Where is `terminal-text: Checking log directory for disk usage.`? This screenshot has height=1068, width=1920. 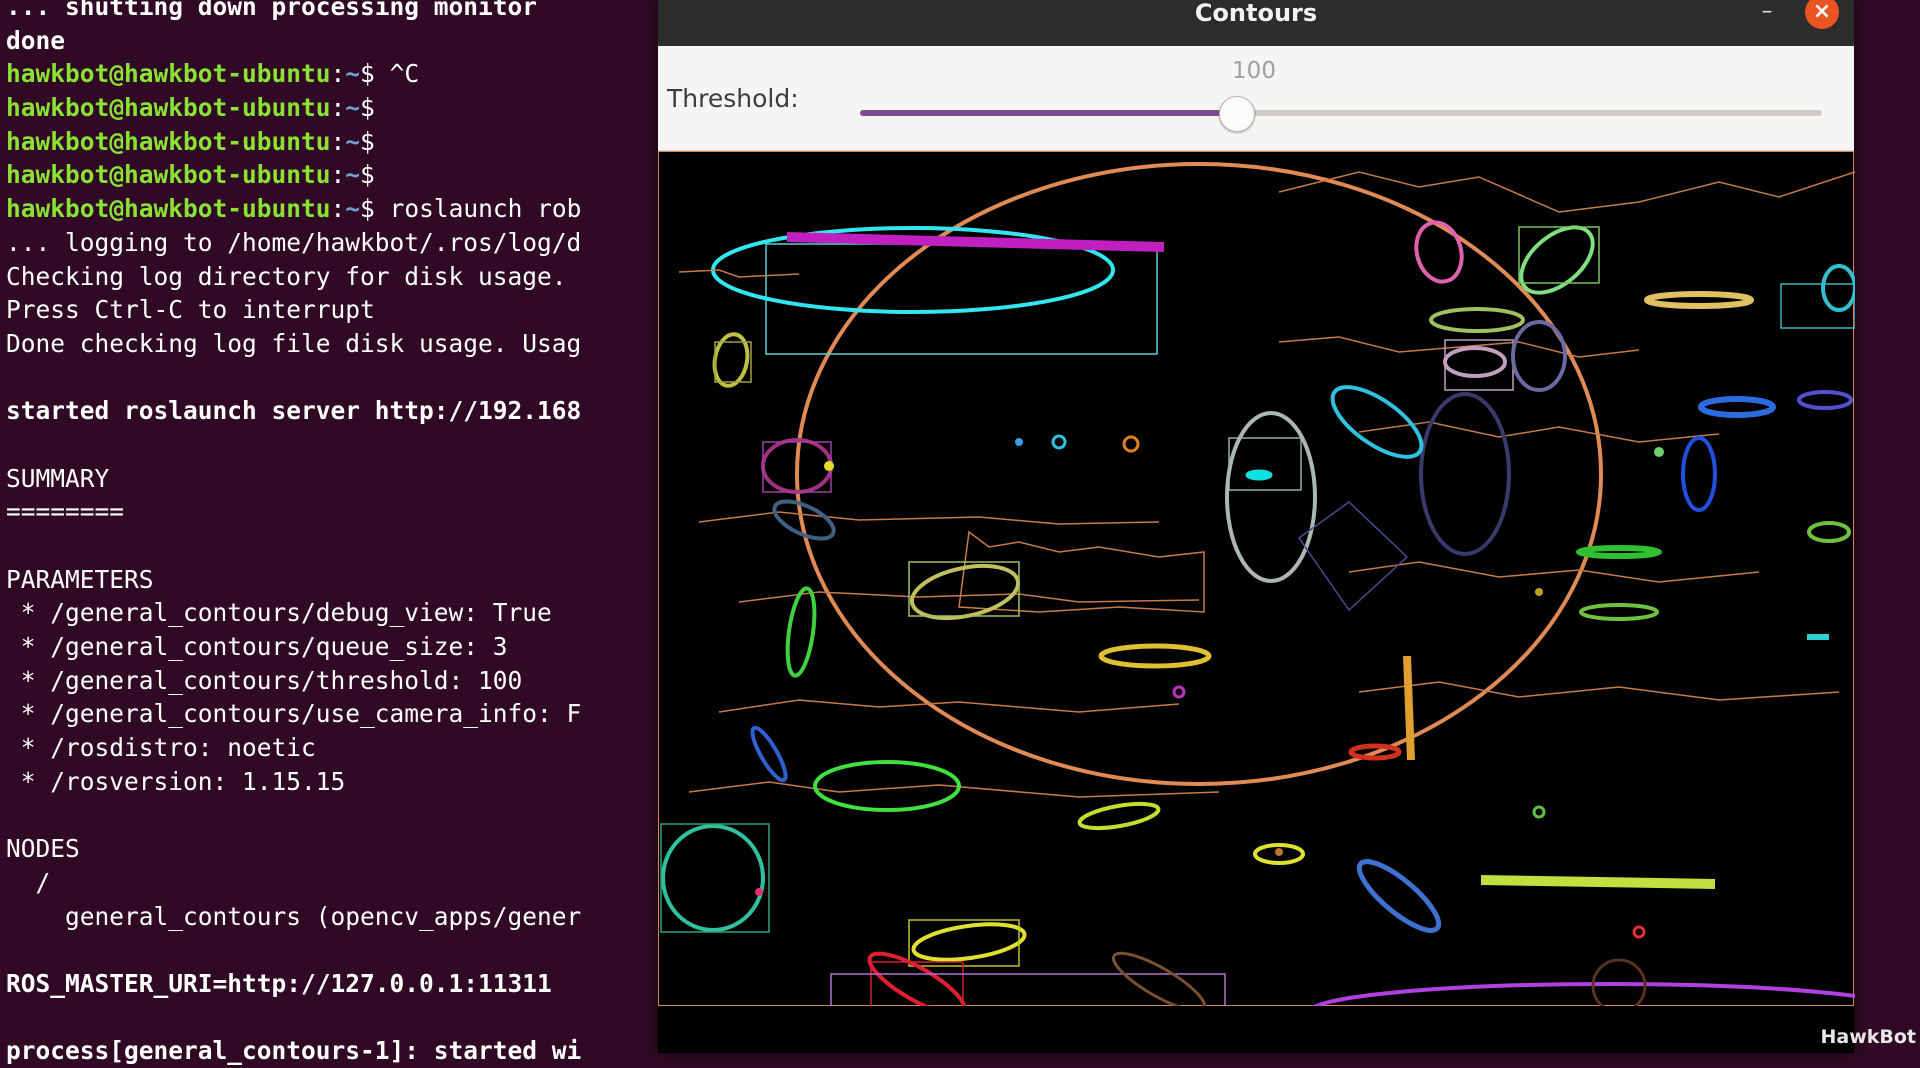 terminal-text: Checking log directory for disk usage. is located at coordinates (286, 276).